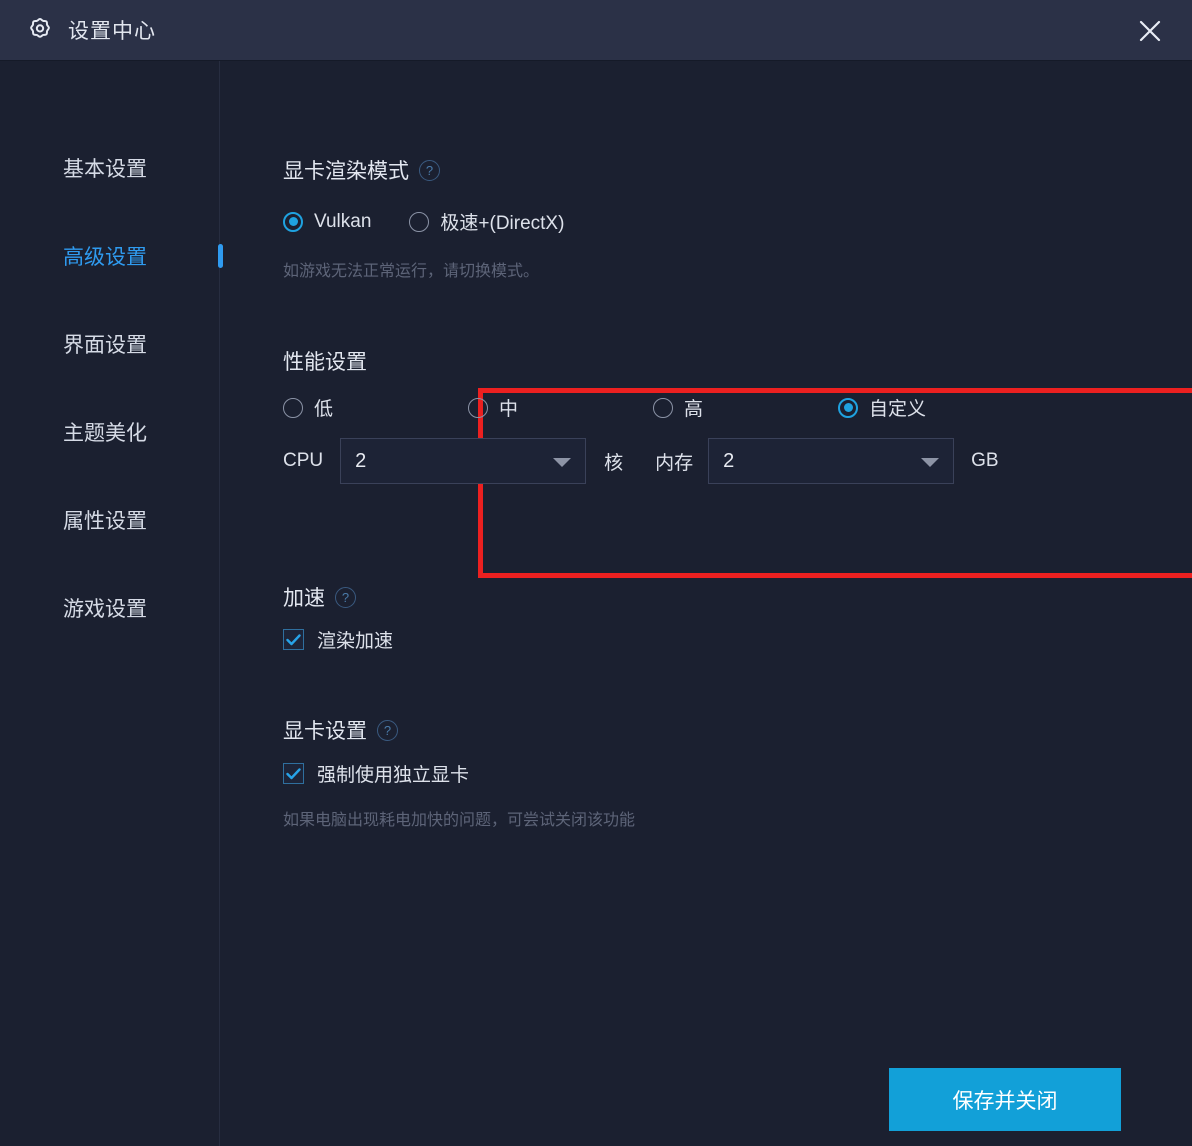  Describe the element at coordinates (509, 409) in the screenshot. I see `radio-label: 中` at that location.